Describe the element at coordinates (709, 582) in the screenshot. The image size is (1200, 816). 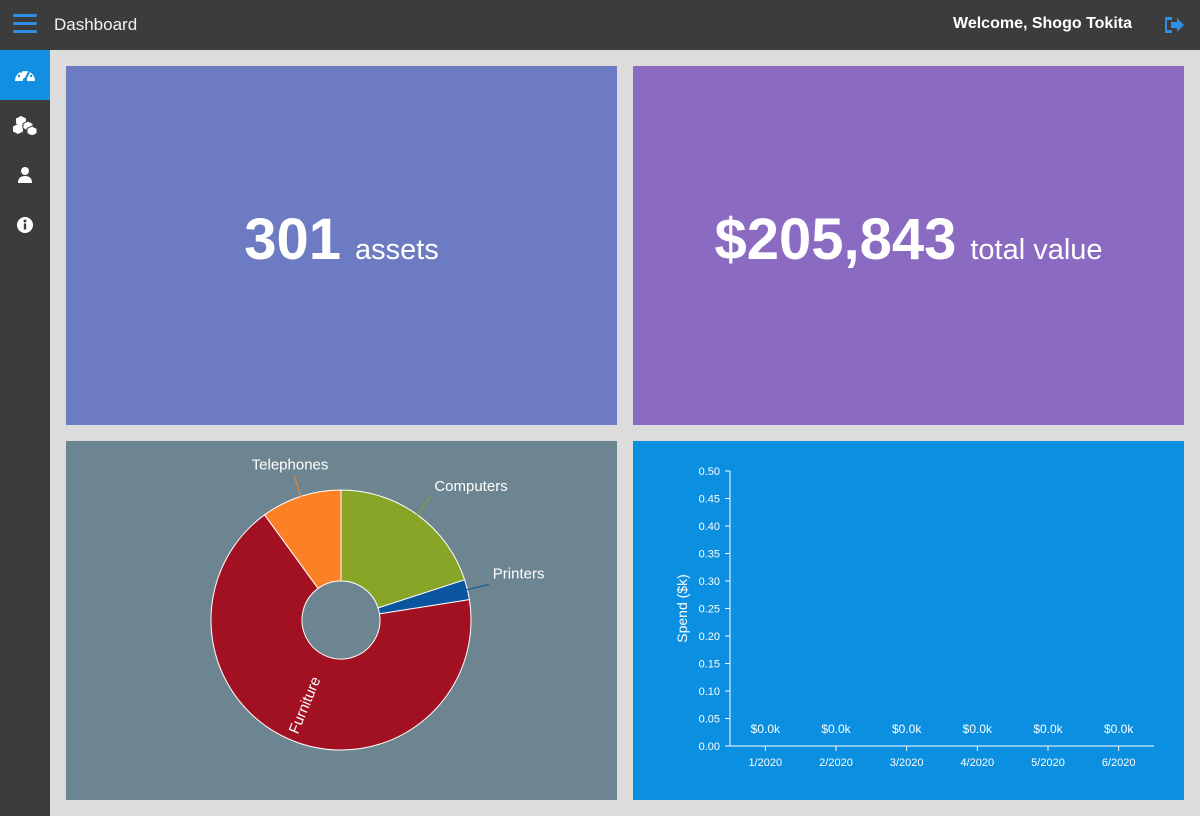
I see `y-tick-label: 0.30` at that location.